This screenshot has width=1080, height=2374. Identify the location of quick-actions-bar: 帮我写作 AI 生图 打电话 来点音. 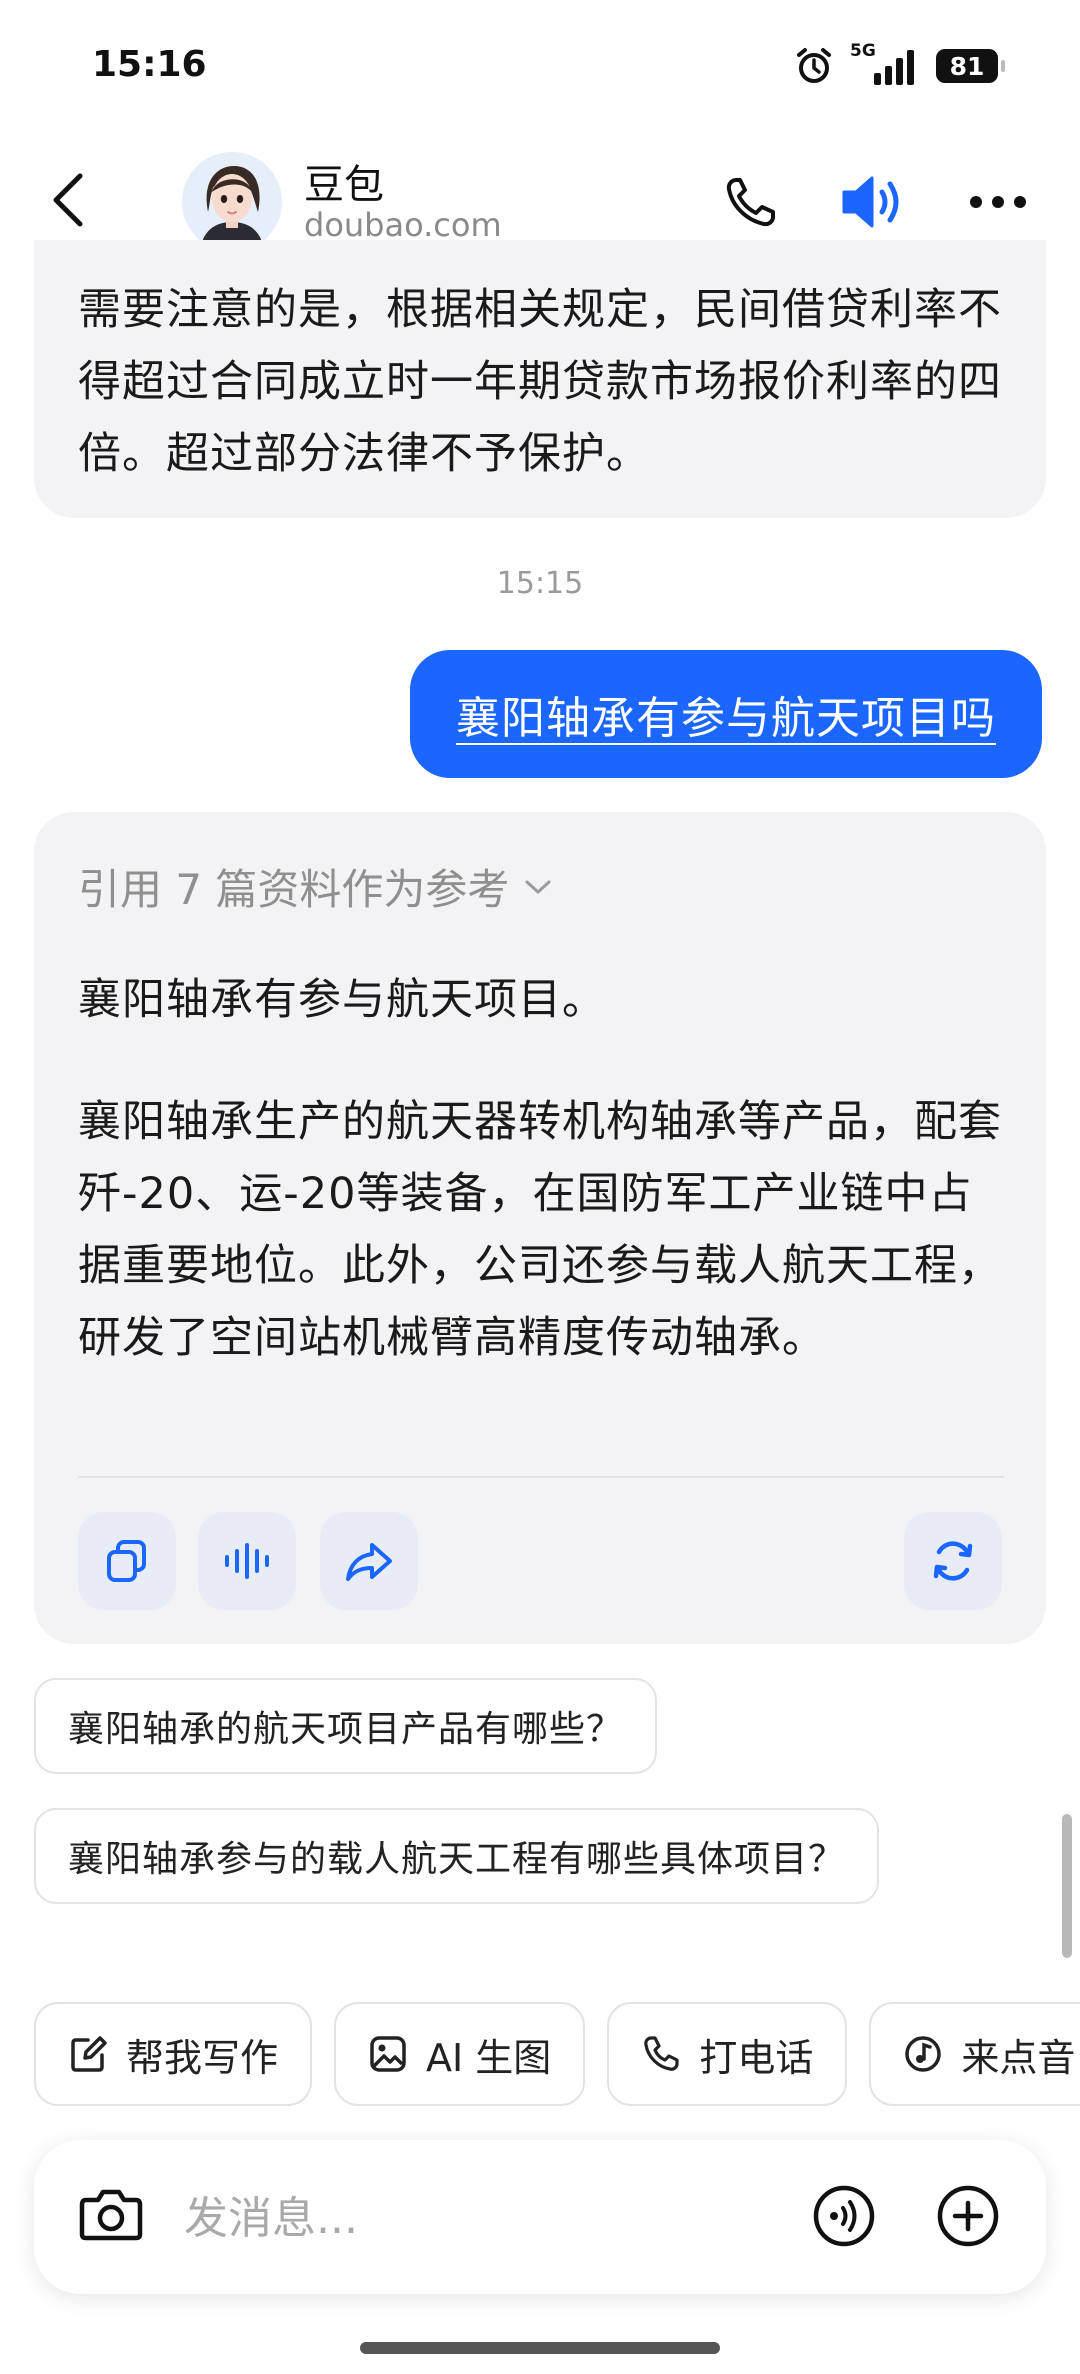
(557, 2054).